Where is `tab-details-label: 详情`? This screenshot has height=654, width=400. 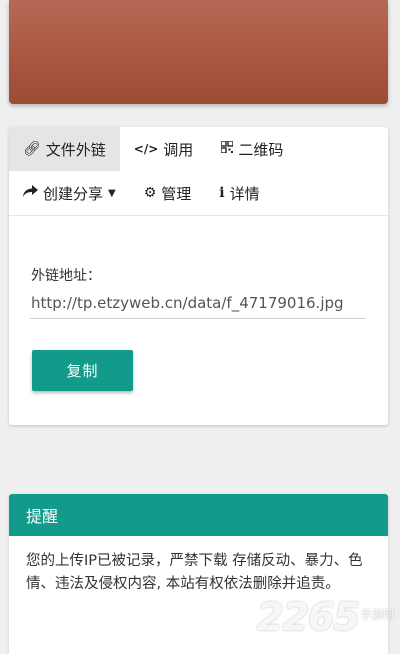 tab-details-label: 详情 is located at coordinates (244, 193).